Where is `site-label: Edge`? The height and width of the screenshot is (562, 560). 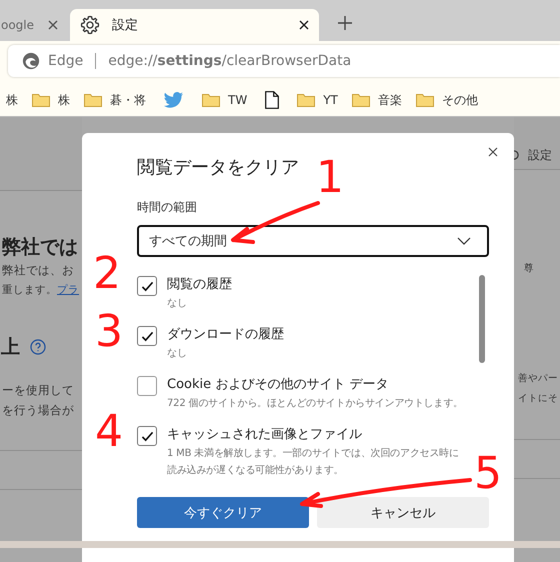
site-label: Edge is located at coordinates (66, 61).